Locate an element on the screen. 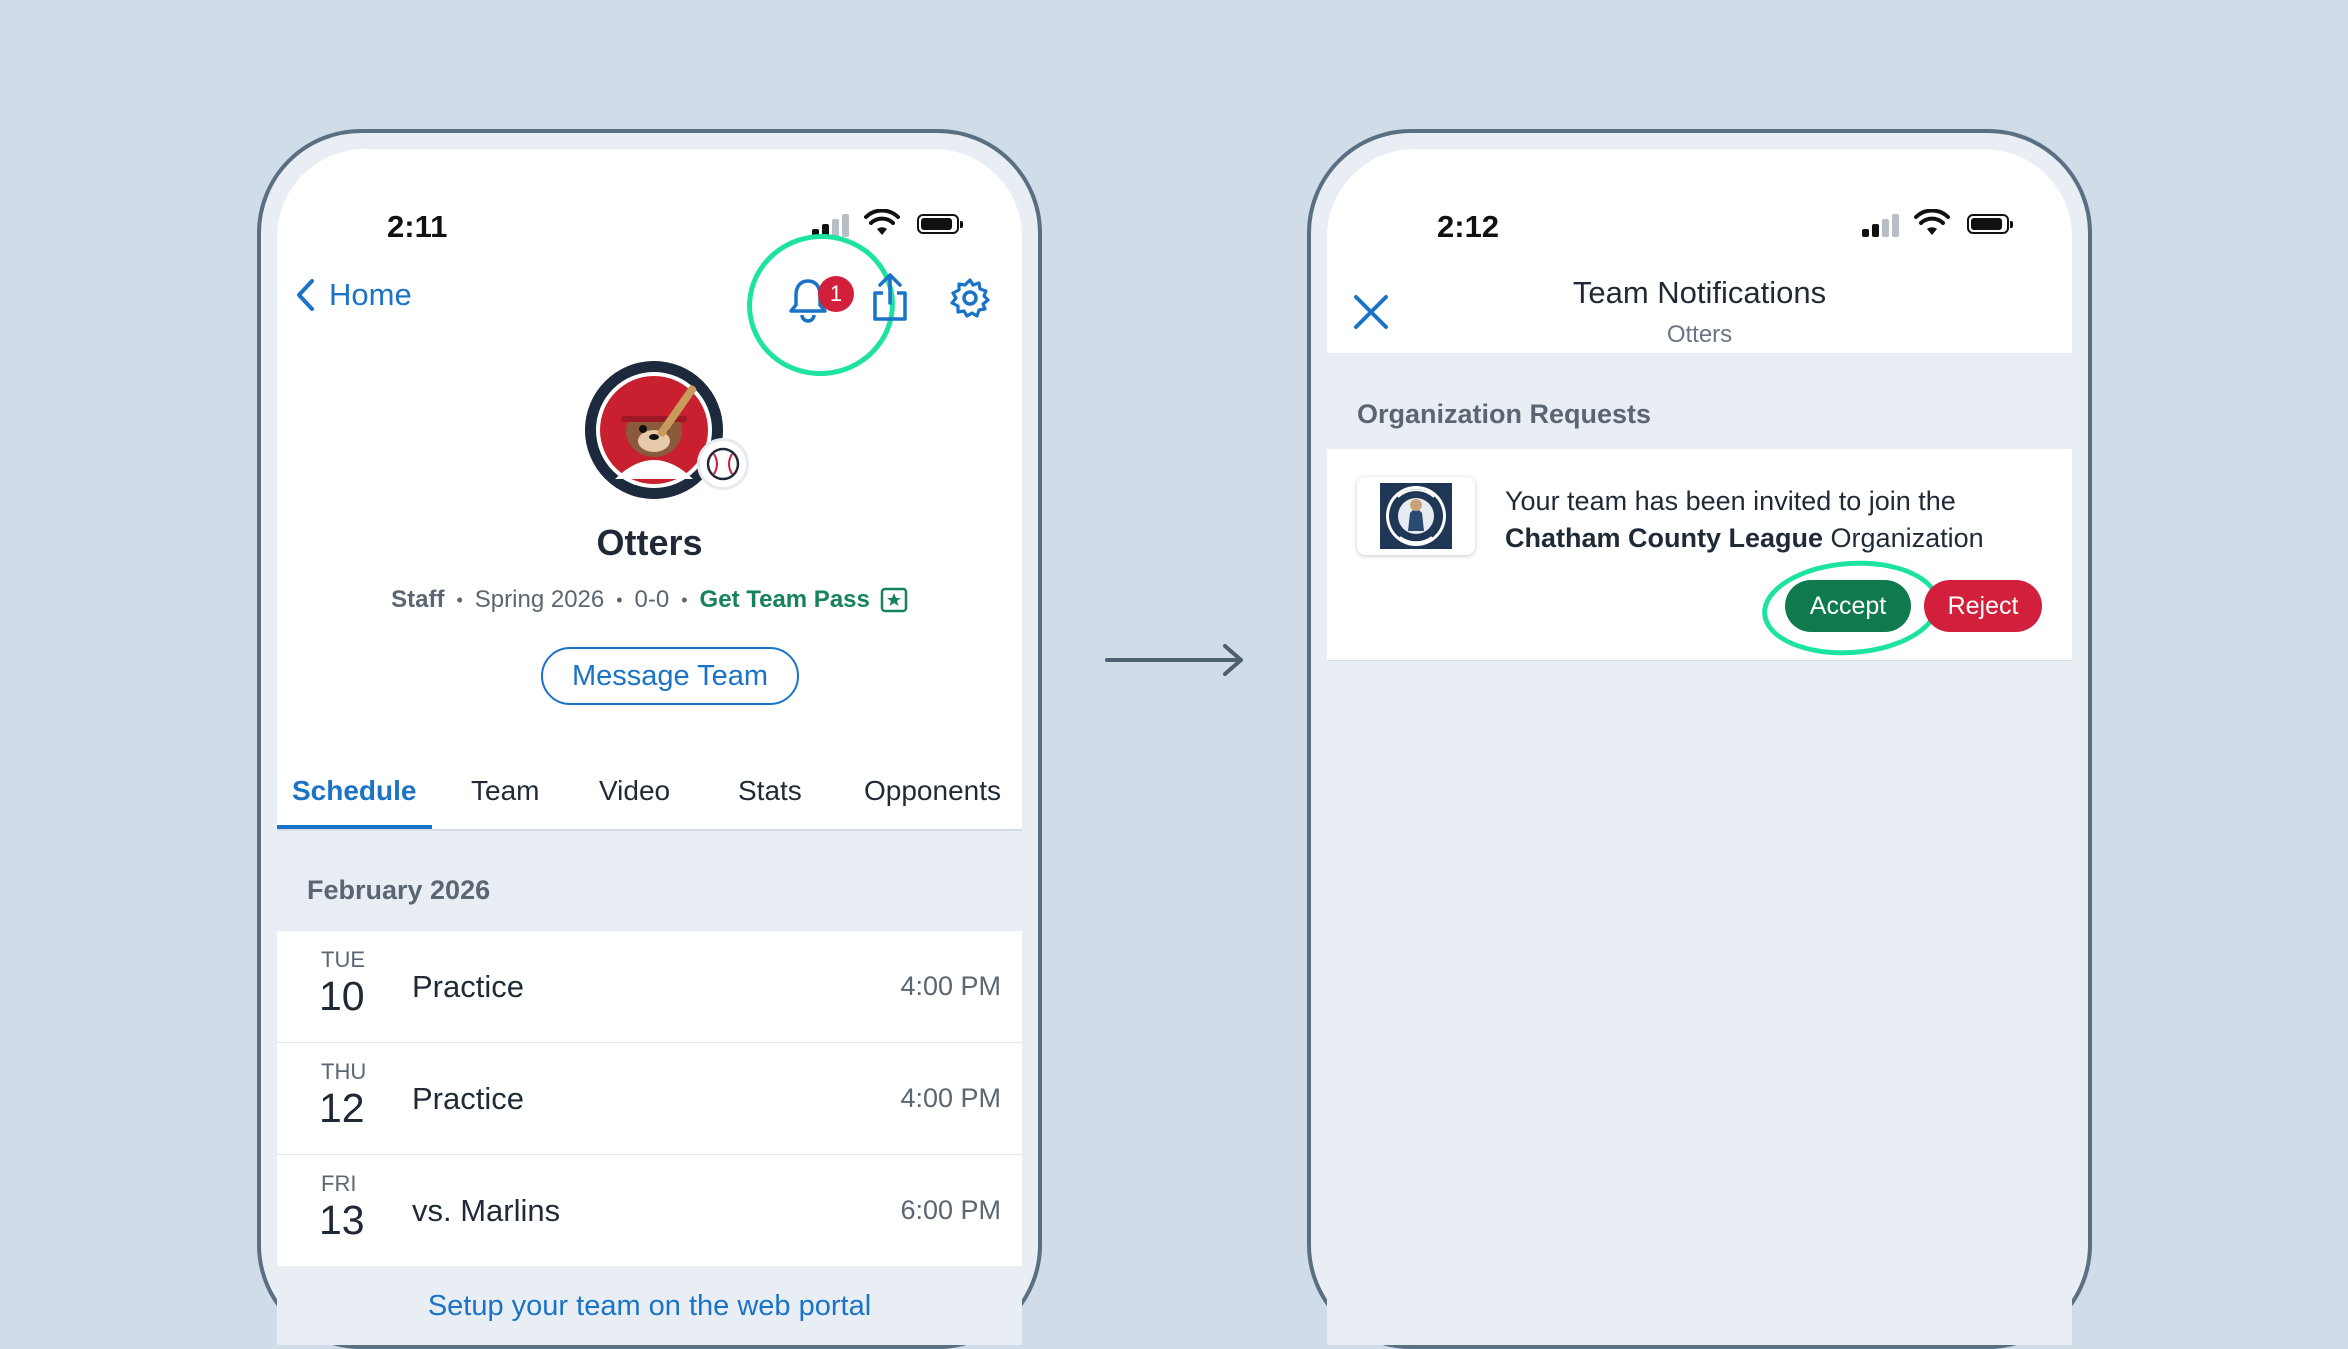 The height and width of the screenshot is (1349, 2348). web-portal-link: Setup your team on the web portal is located at coordinates (649, 1306).